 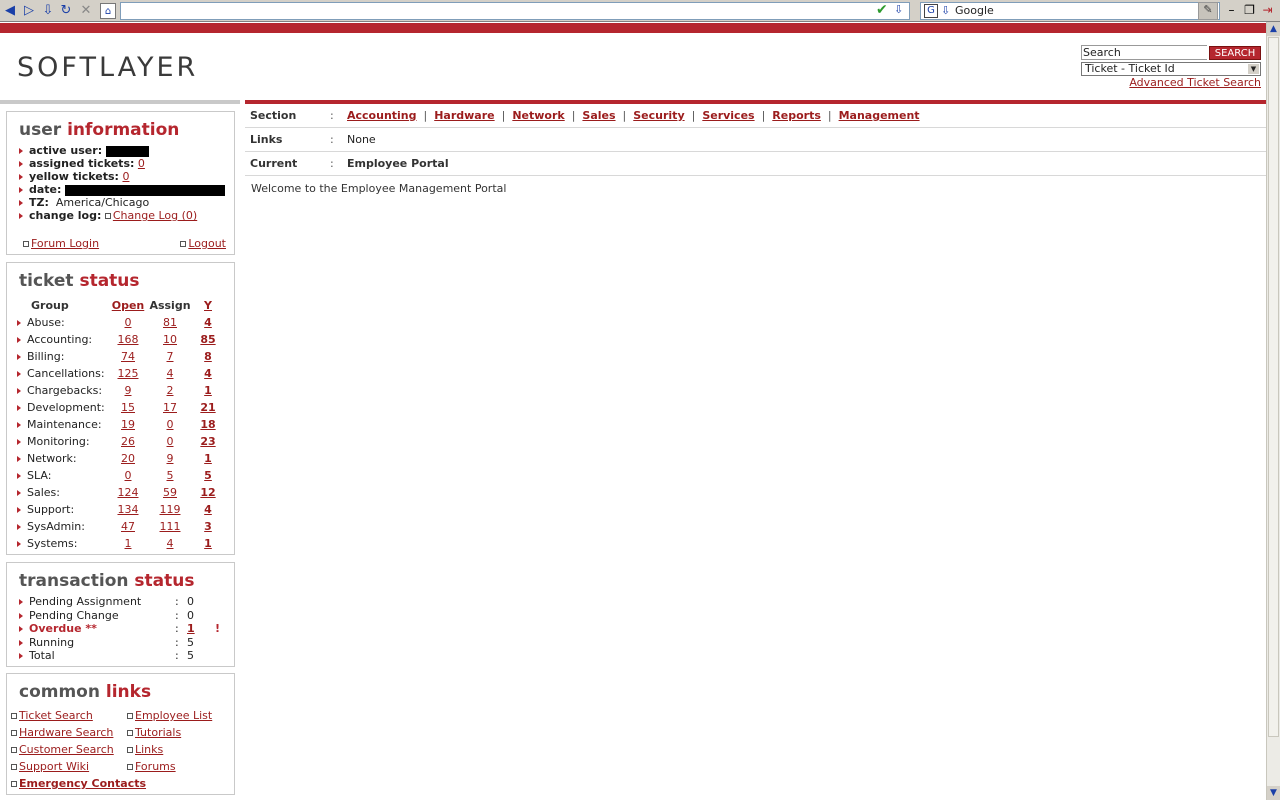 I want to click on open-cell: 125, so click(x=128, y=373).